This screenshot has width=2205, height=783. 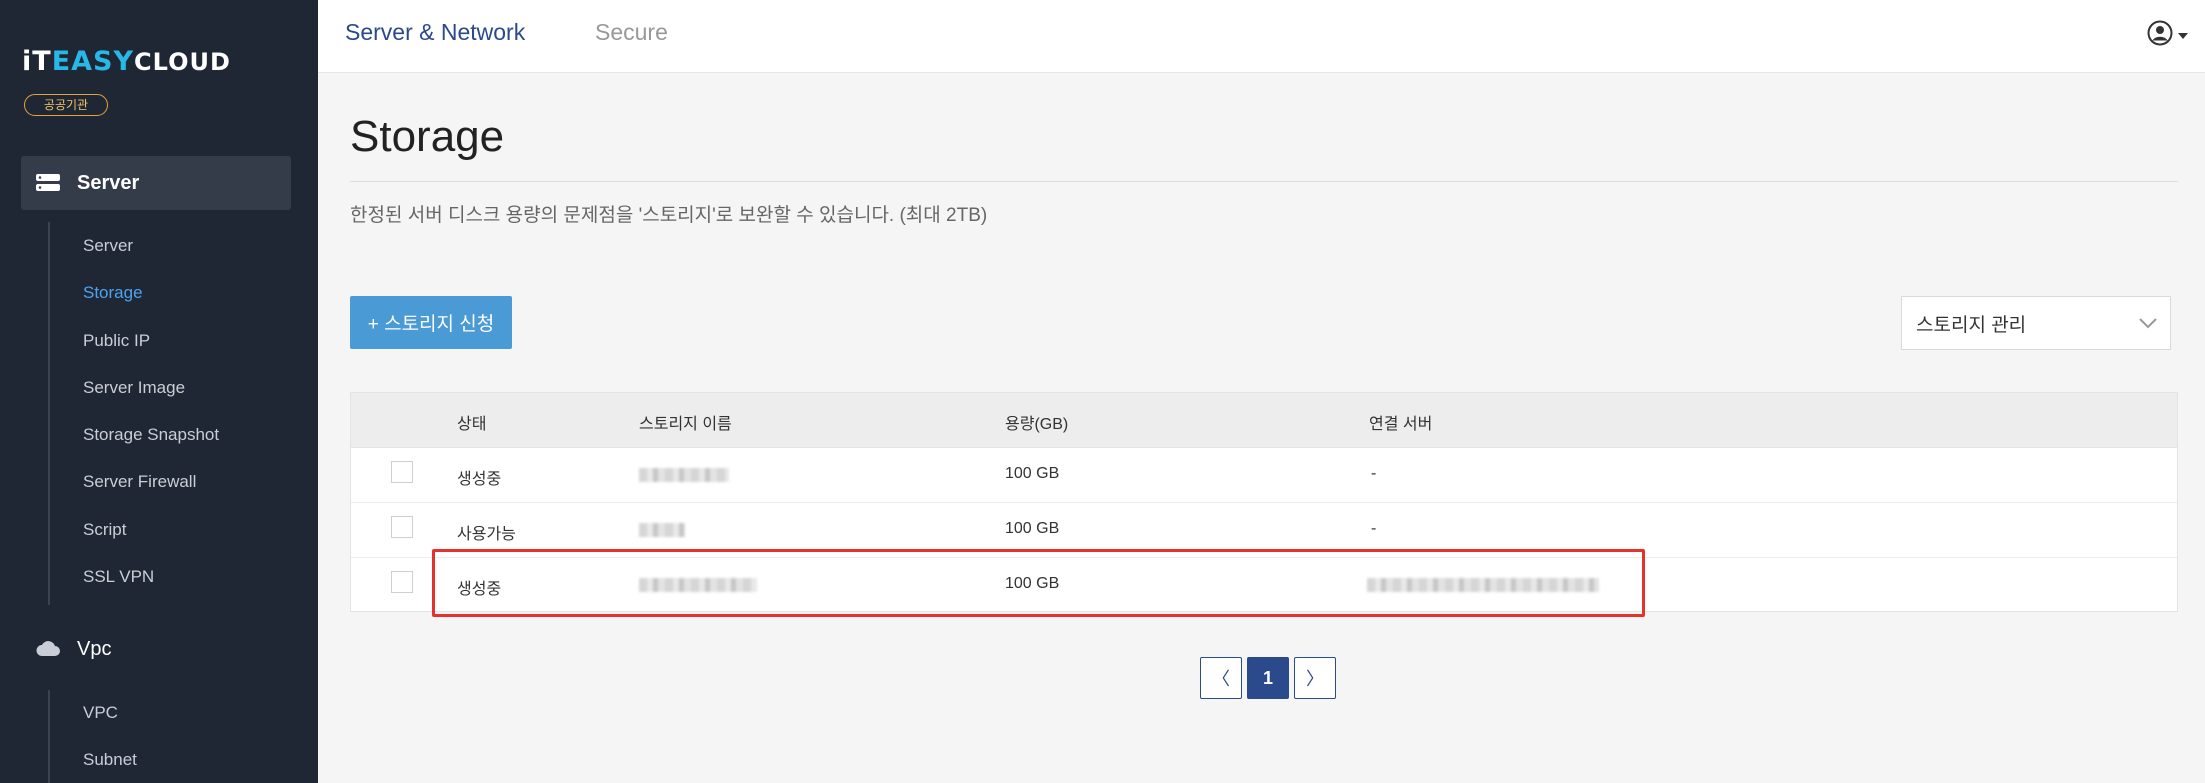 What do you see at coordinates (48, 183) in the screenshot?
I see `server-icon` at bounding box center [48, 183].